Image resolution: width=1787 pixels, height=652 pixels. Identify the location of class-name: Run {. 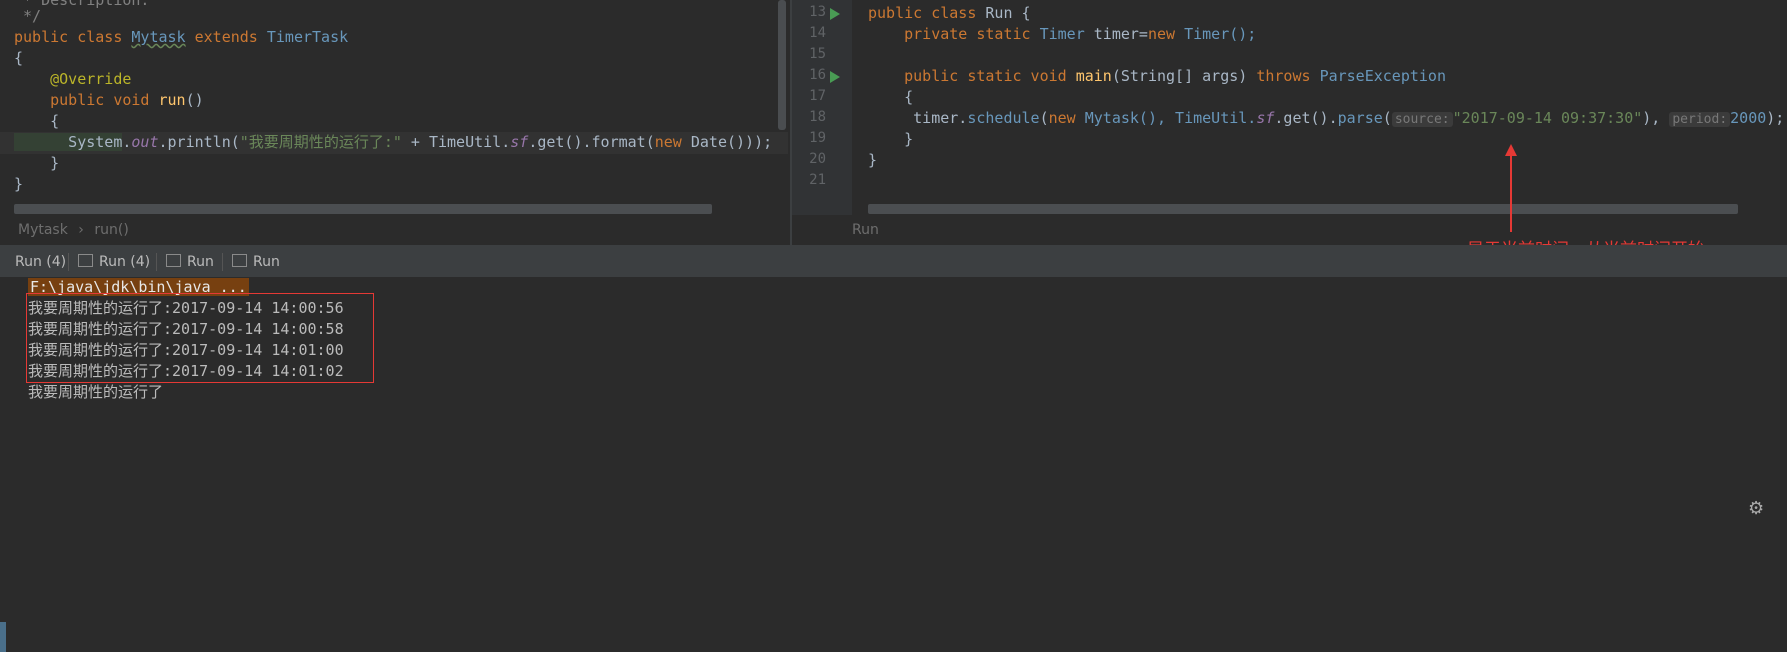
(1008, 13).